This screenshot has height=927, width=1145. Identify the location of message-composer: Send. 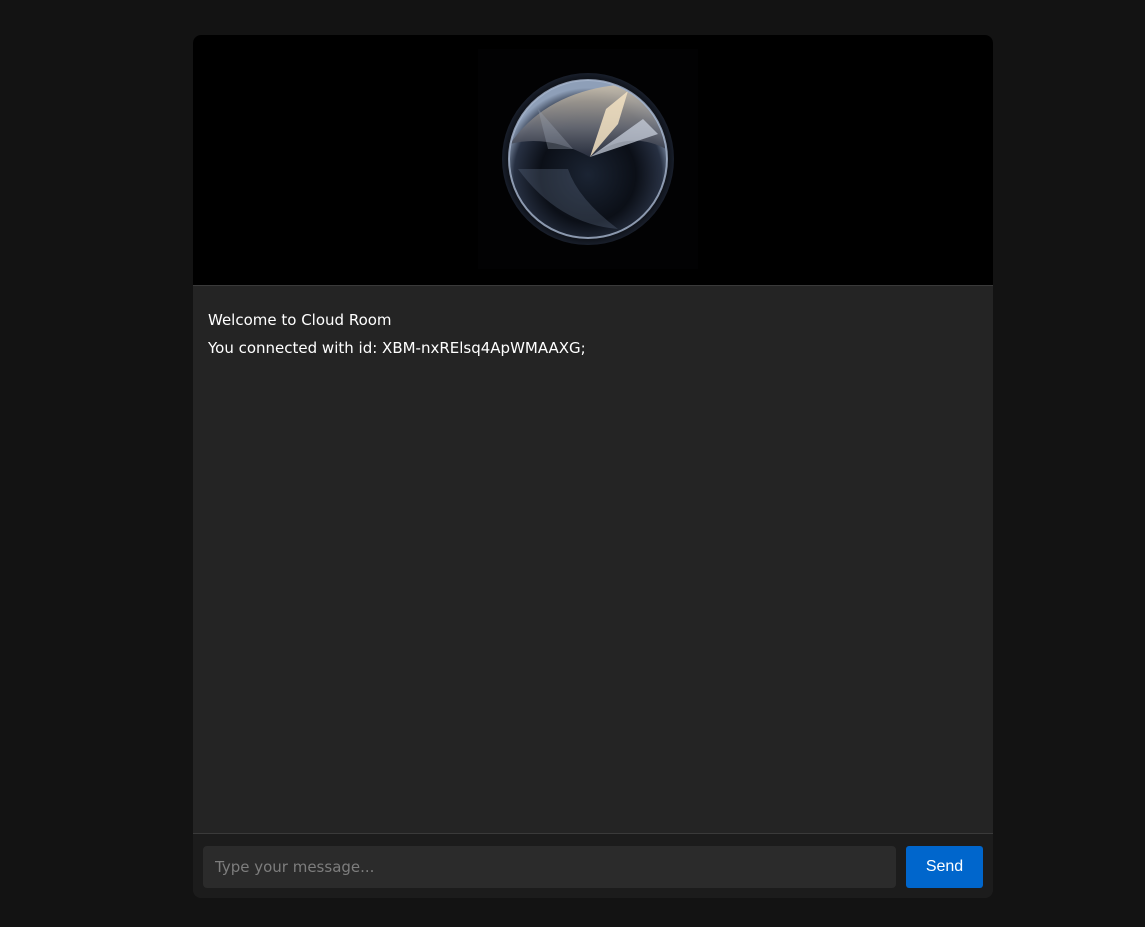
(593, 866).